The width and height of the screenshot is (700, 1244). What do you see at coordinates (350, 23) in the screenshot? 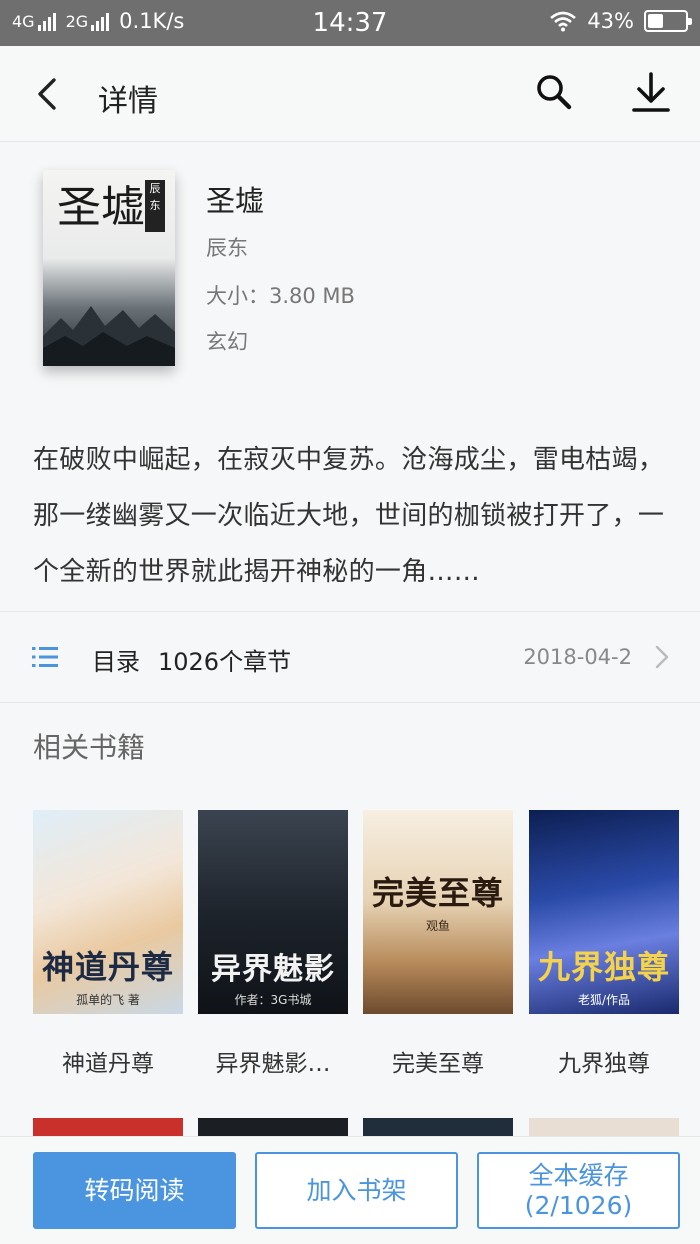
I see `status-bar: 4G 2G 0.1K/s 14:37 43%` at bounding box center [350, 23].